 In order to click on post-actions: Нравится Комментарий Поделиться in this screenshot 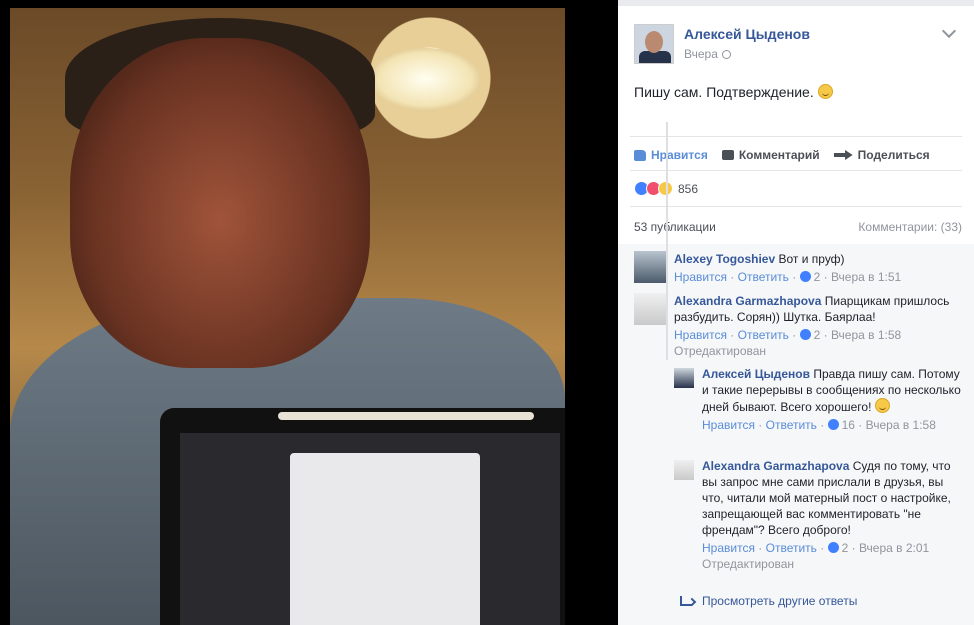, I will do `click(782, 155)`.